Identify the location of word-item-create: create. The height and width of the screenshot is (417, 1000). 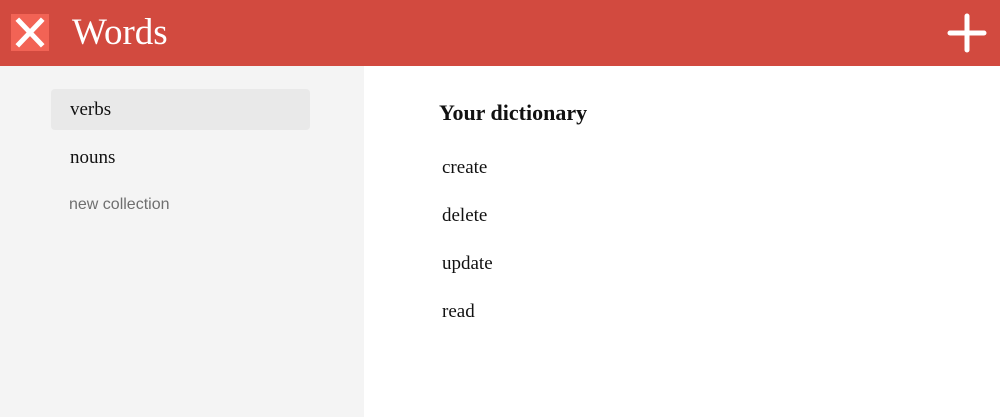
(464, 168).